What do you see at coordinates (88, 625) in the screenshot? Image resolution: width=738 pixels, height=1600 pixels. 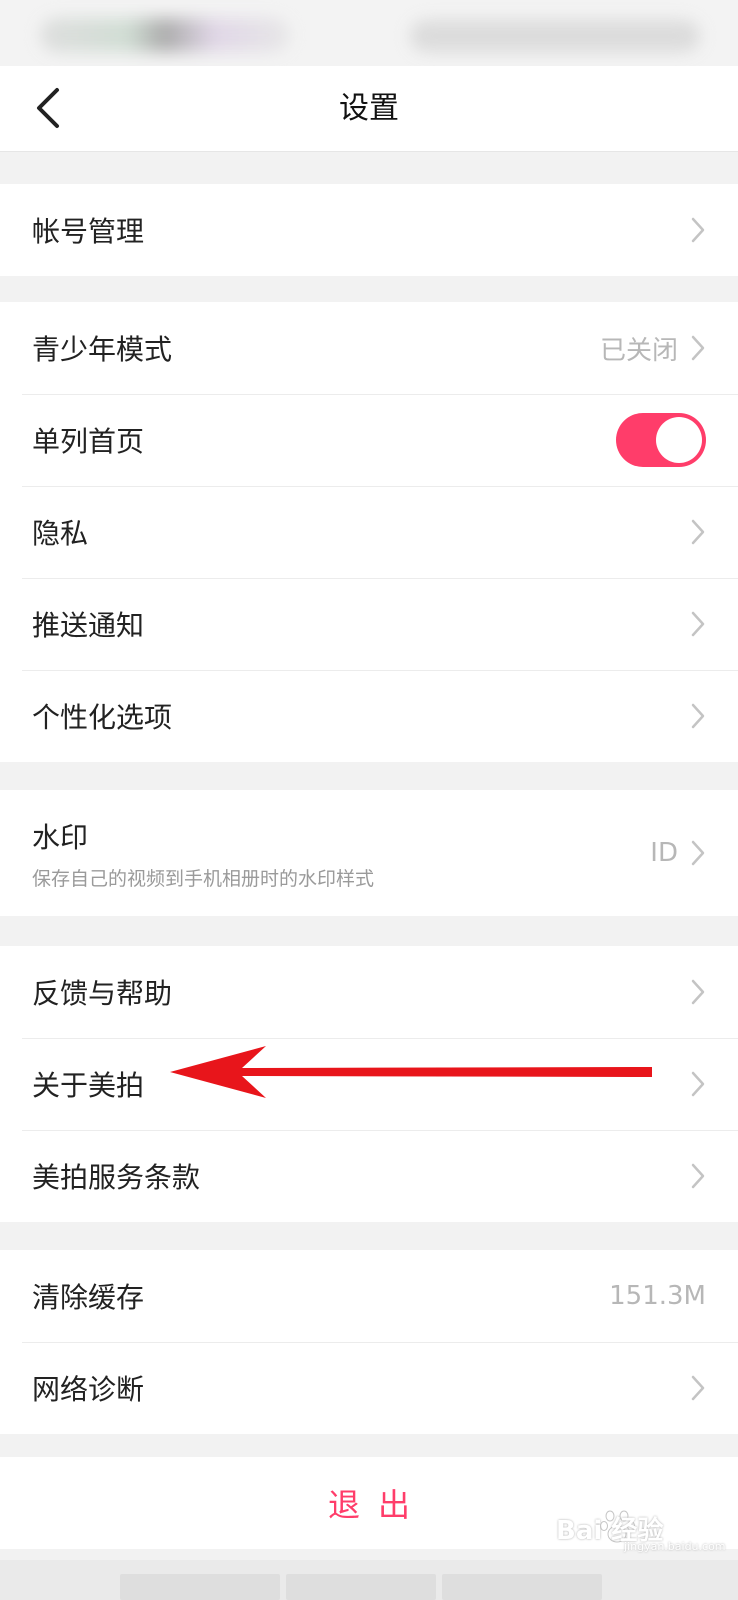 I see `row-label: 推送通知` at bounding box center [88, 625].